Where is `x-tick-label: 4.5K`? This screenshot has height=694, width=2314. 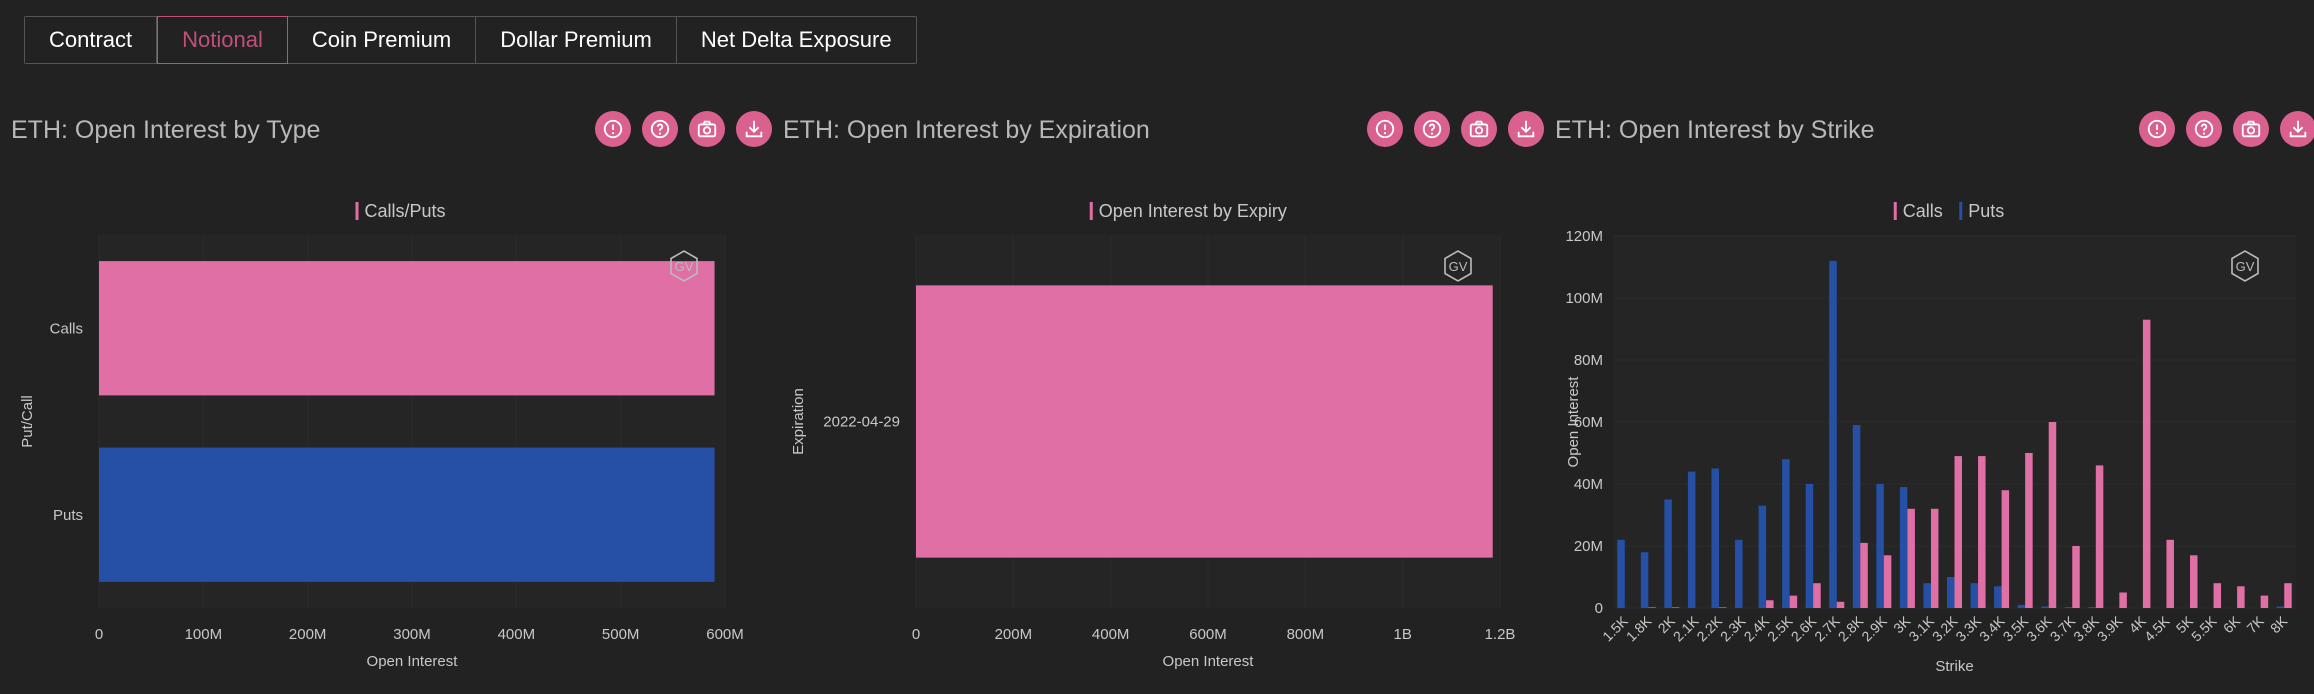
x-tick-label: 4.5K is located at coordinates (2157, 628).